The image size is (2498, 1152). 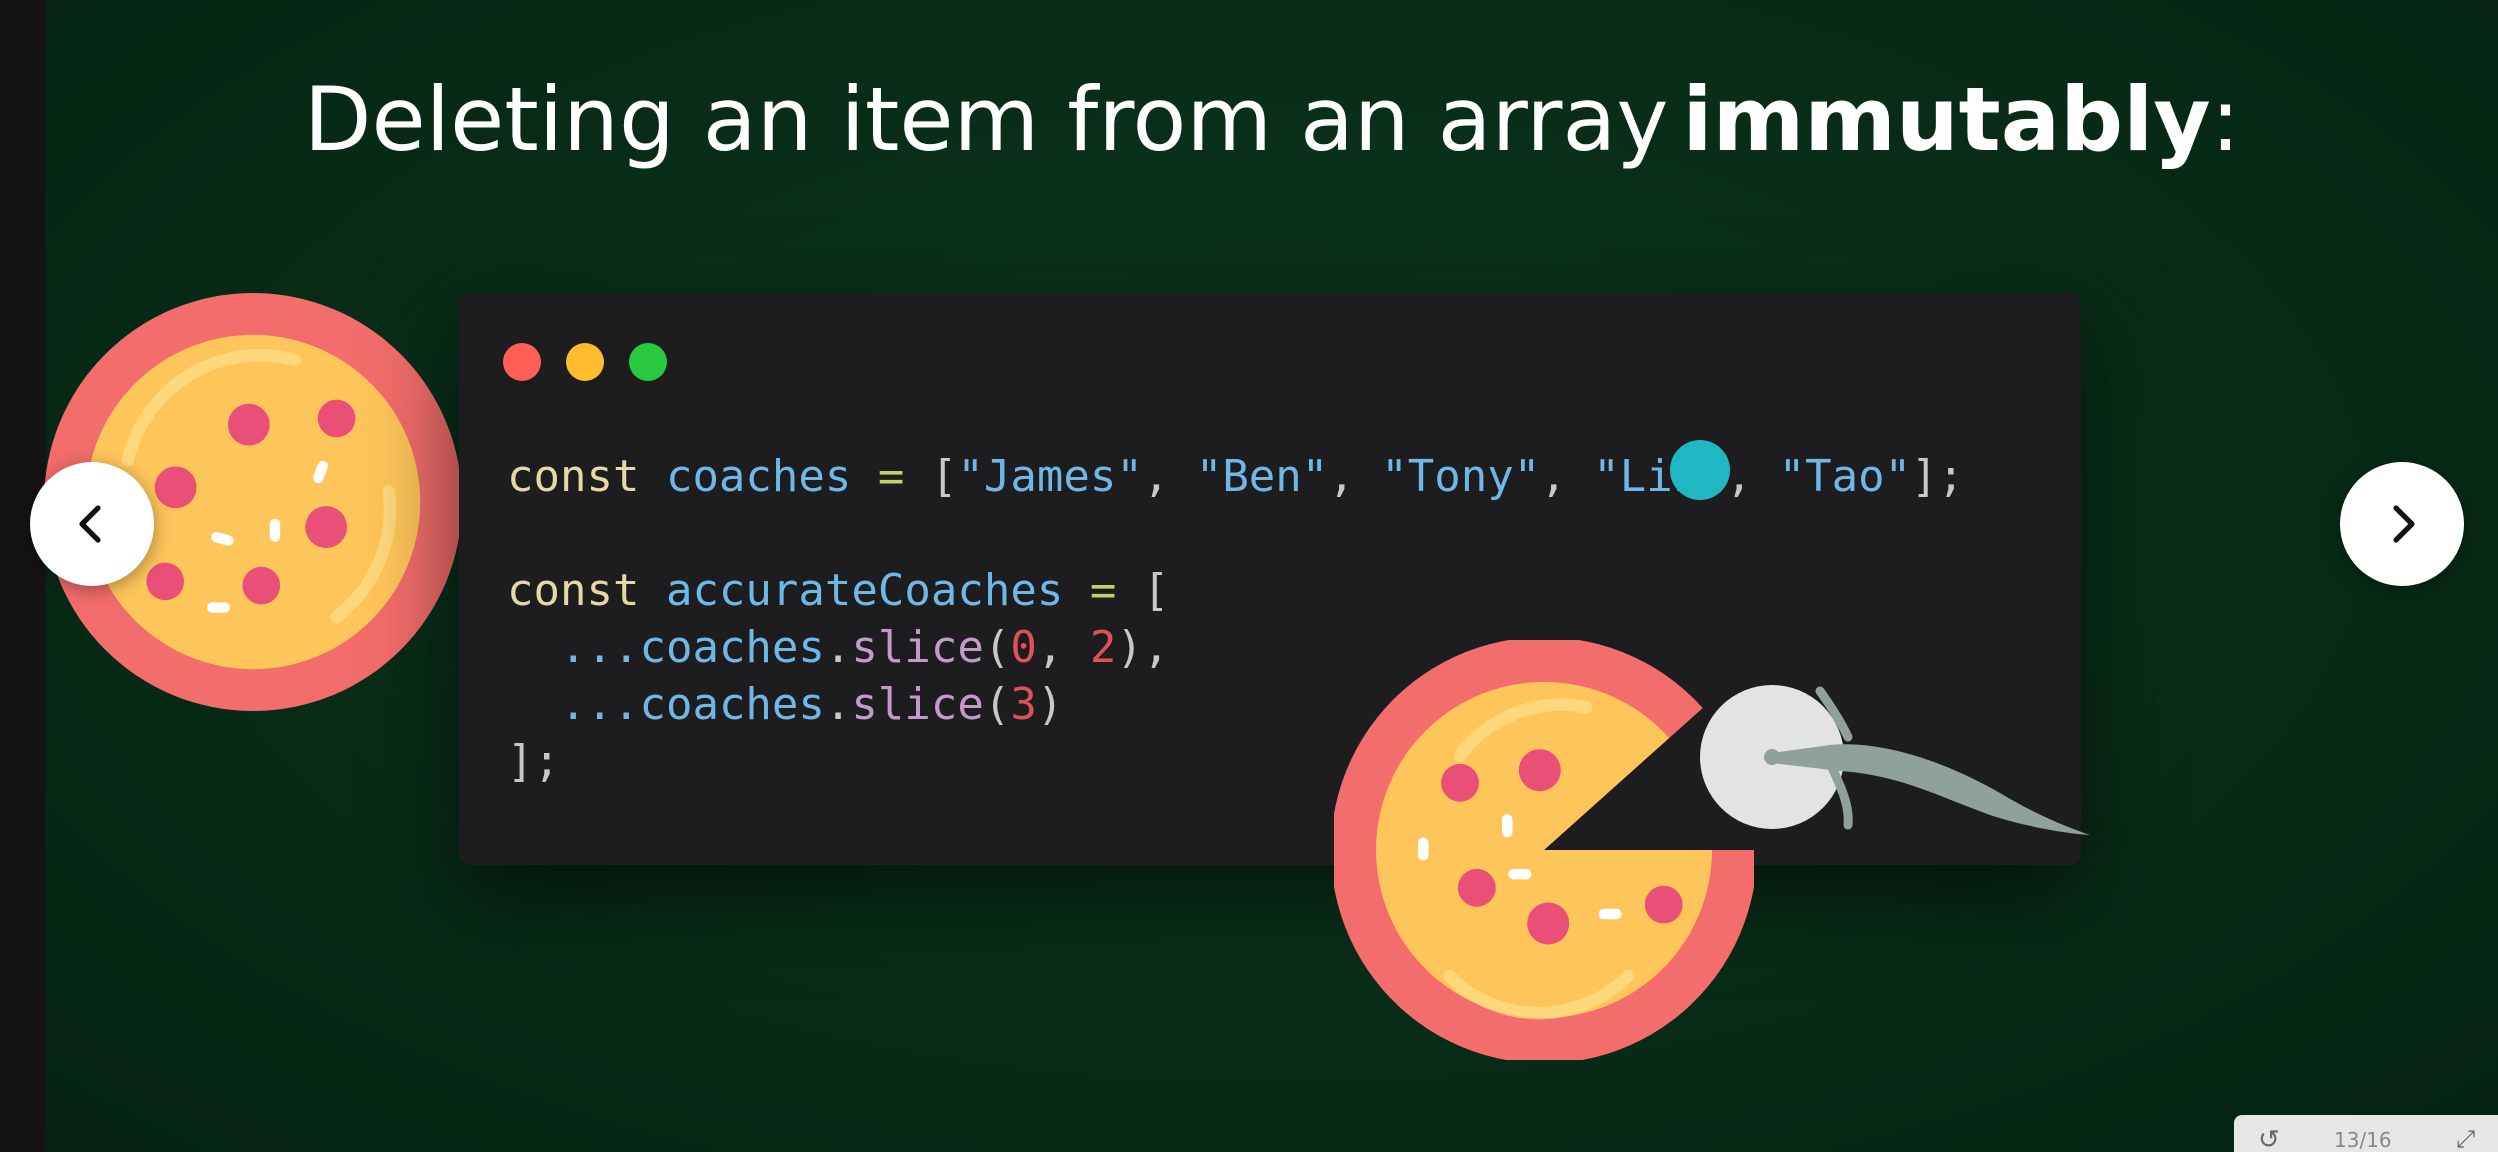 What do you see at coordinates (2225, 119) in the screenshot?
I see `title-suffix: :` at bounding box center [2225, 119].